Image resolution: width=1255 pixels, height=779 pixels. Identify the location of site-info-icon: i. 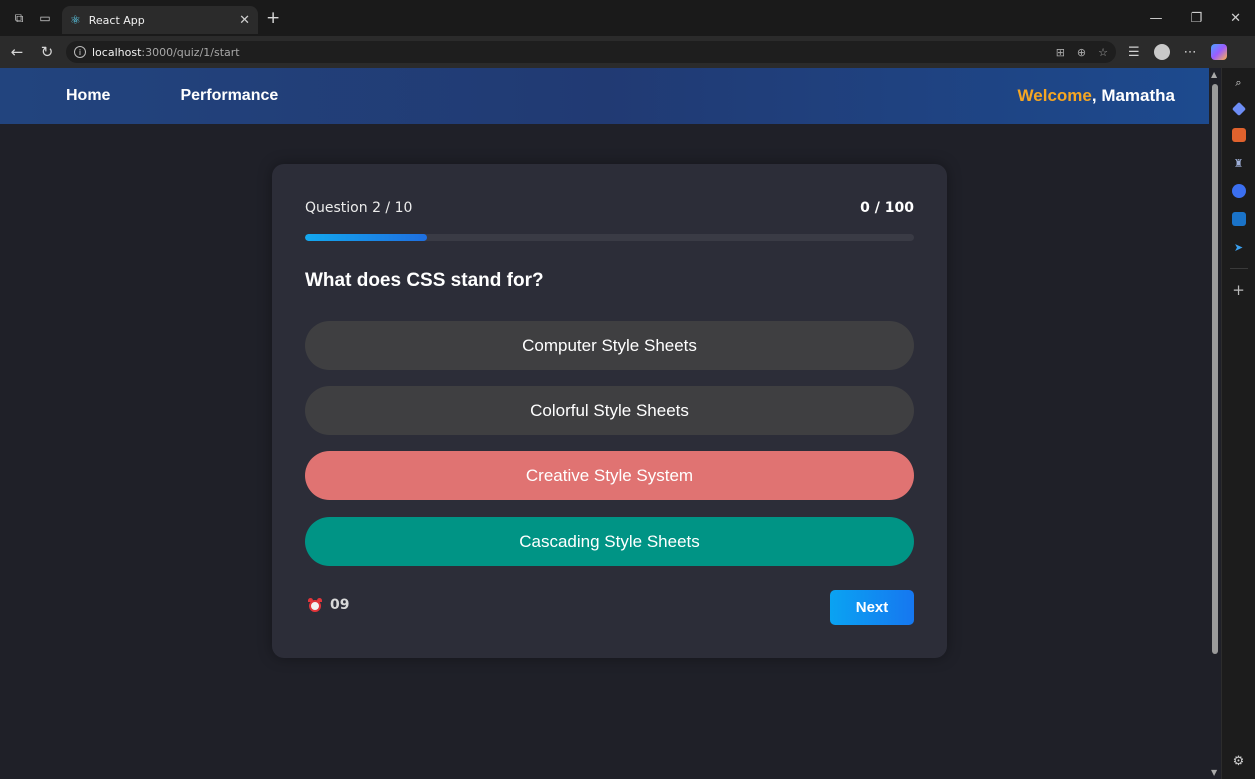
(80, 52).